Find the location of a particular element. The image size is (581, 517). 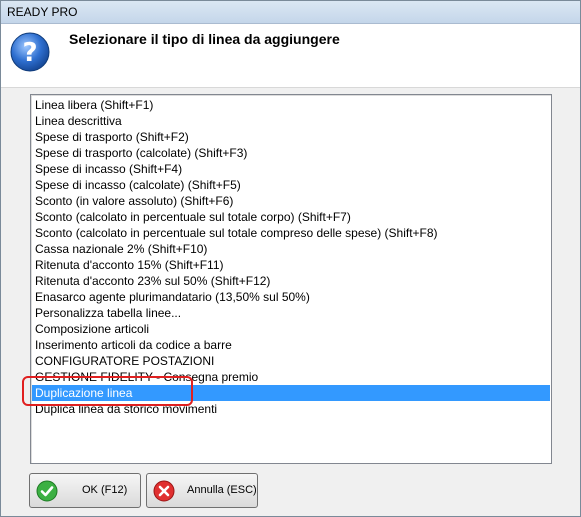

list-item: Spese di trasporto (Shift+F2) is located at coordinates (291, 137).